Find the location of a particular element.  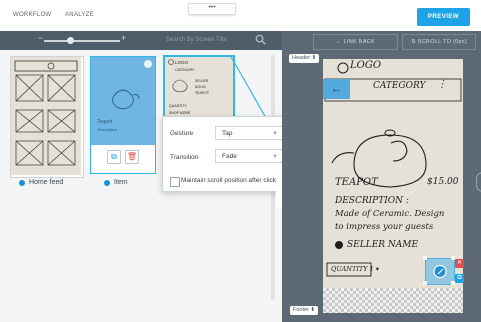

svg-text: TEAPOT is located at coordinates (202, 93).